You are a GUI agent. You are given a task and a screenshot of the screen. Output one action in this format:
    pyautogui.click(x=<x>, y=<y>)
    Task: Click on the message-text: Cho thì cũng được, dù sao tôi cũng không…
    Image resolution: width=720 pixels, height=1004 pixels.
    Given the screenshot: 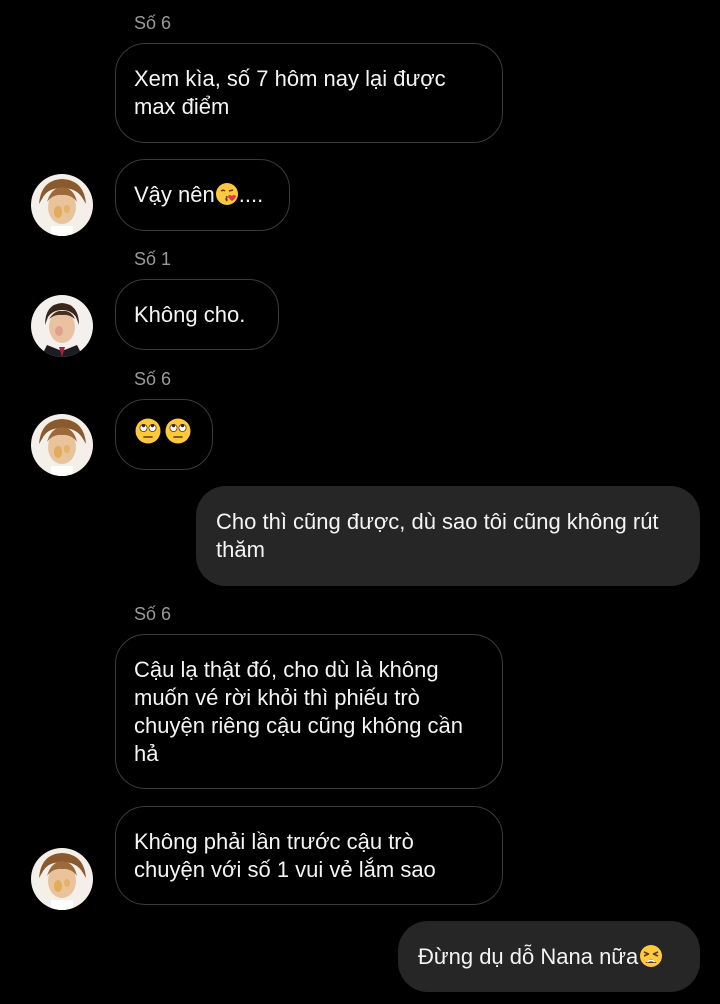 What is the action you would take?
    pyautogui.click(x=437, y=535)
    